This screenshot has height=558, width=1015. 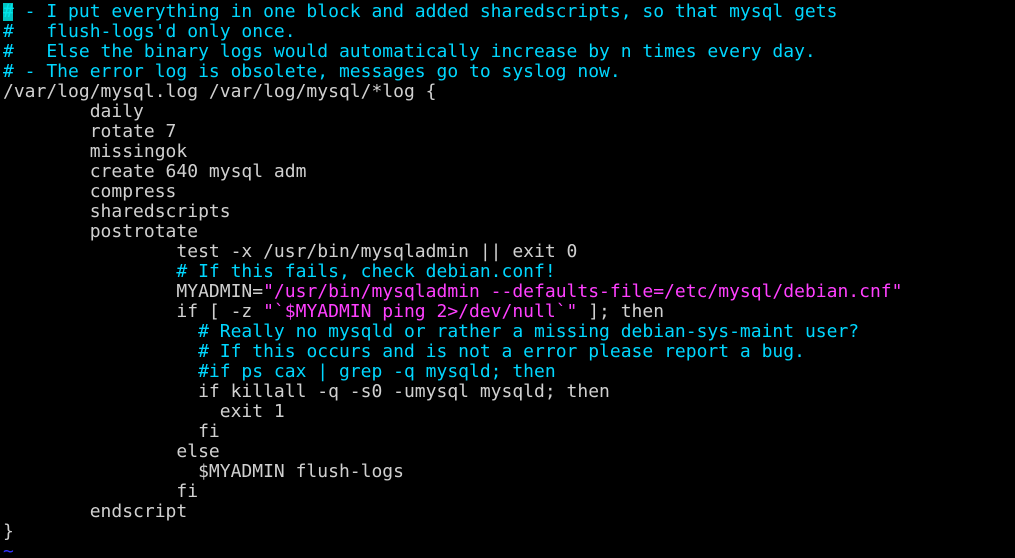 I want to click on text-text: missingok, so click(x=95, y=151).